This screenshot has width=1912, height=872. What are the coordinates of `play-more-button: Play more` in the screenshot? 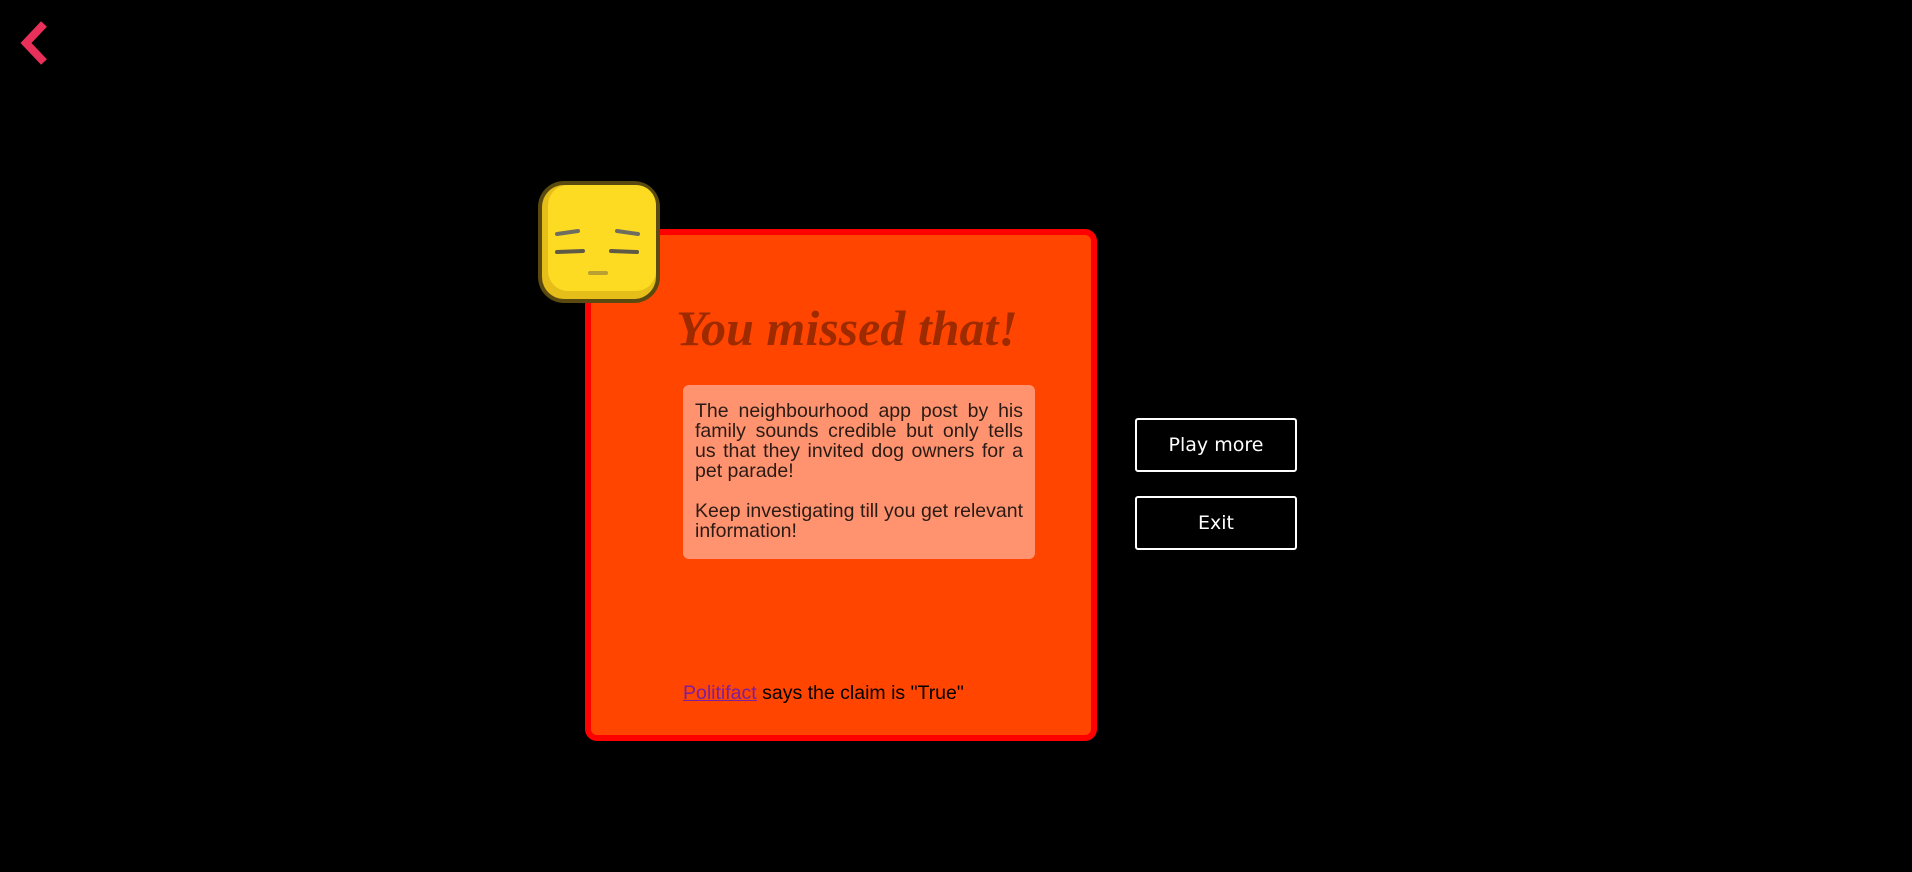 It's located at (1216, 445).